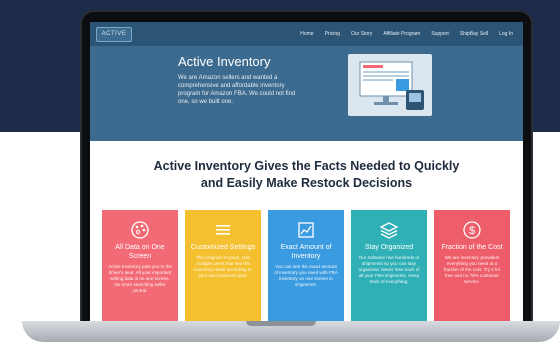  Describe the element at coordinates (281, 323) in the screenshot. I see `laptop-notch` at that location.